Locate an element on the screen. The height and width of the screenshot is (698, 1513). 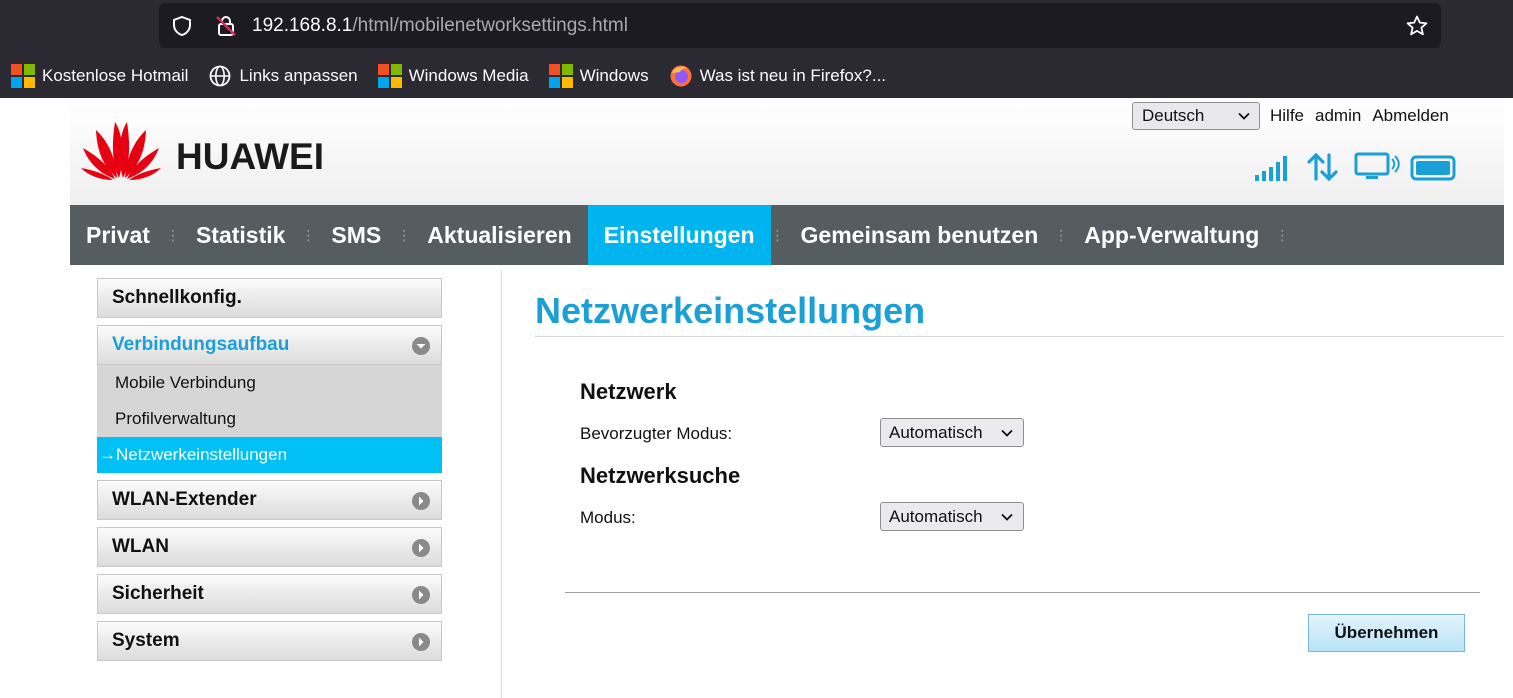
chevron-down-circle-icon is located at coordinates (421, 346).